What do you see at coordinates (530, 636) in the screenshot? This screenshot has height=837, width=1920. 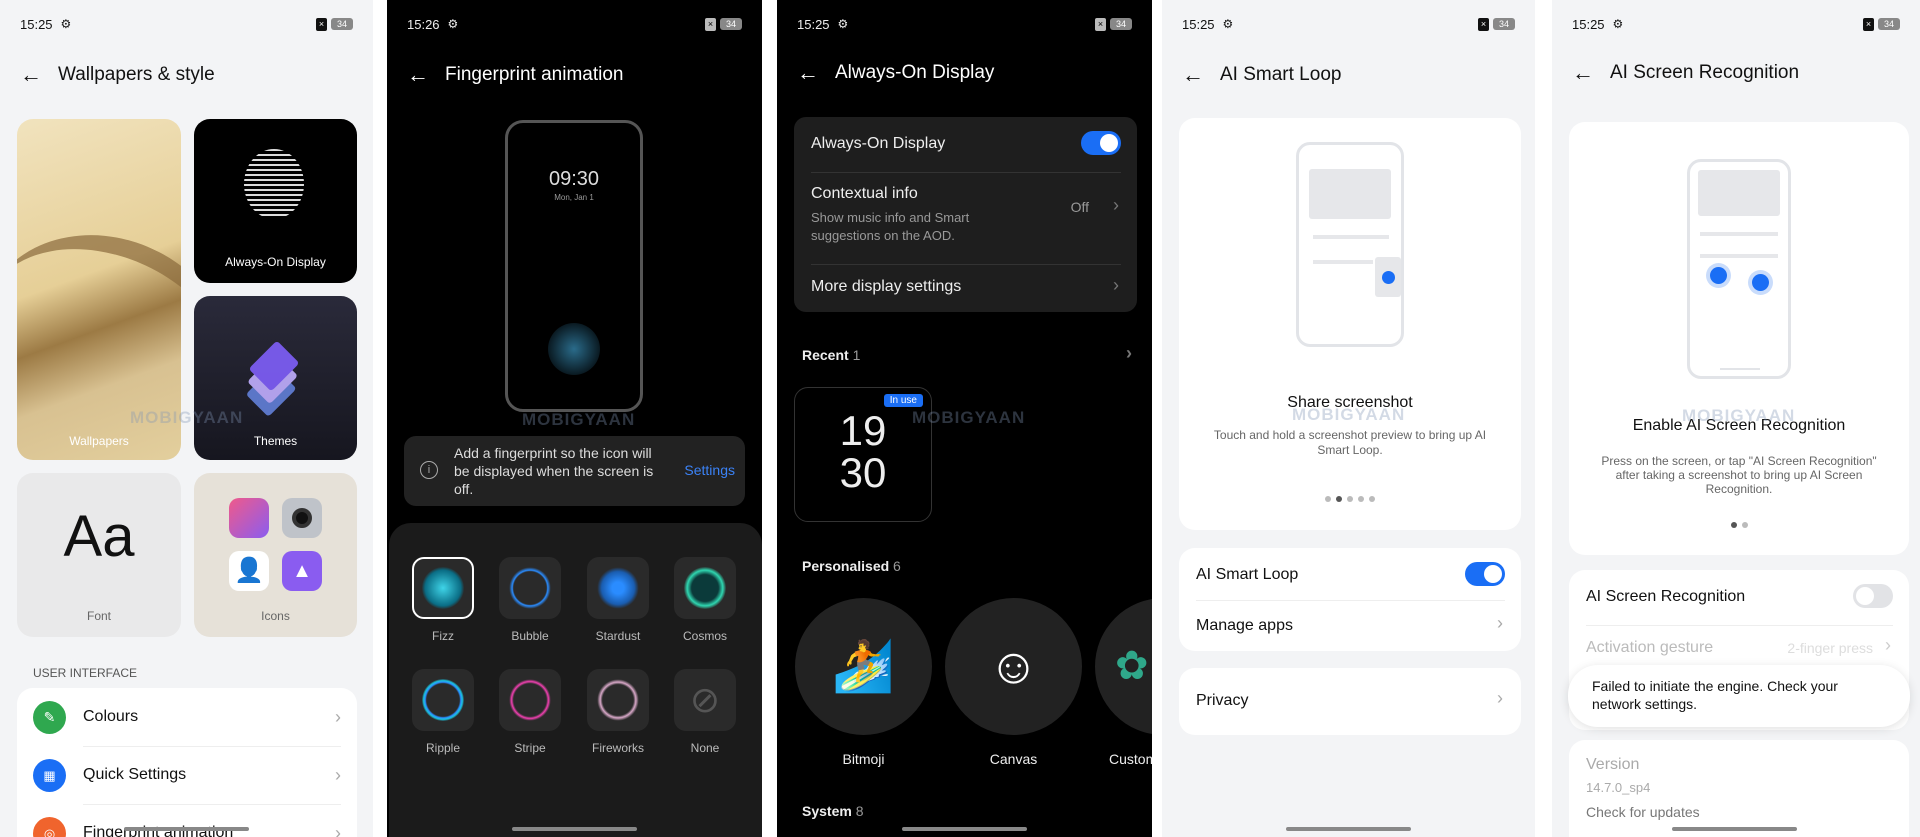 I see `animation-label: Bubble` at bounding box center [530, 636].